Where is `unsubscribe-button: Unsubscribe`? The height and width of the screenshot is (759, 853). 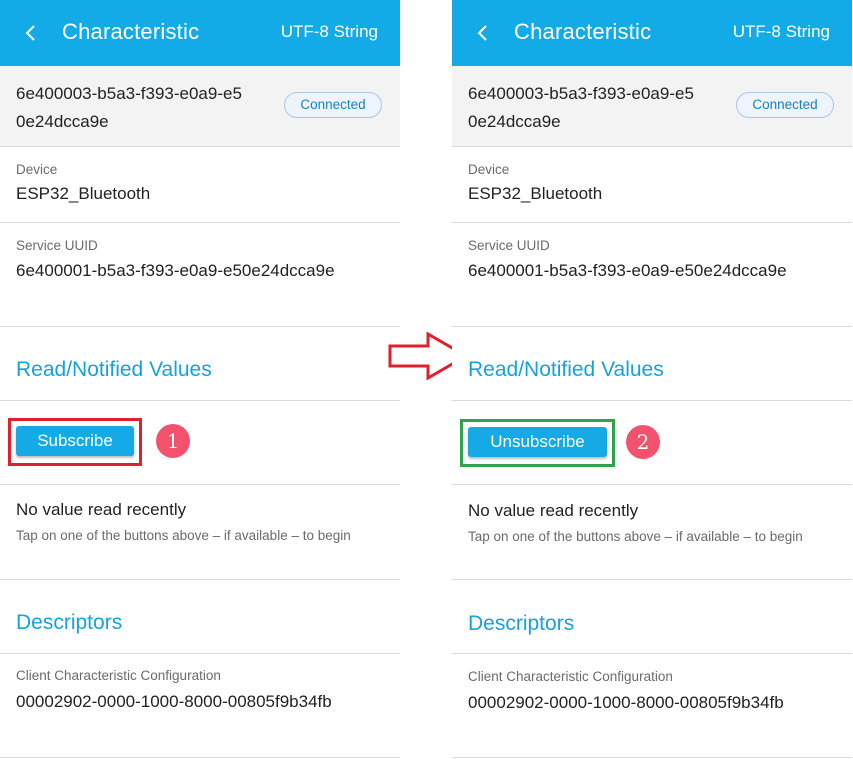 unsubscribe-button: Unsubscribe is located at coordinates (537, 442).